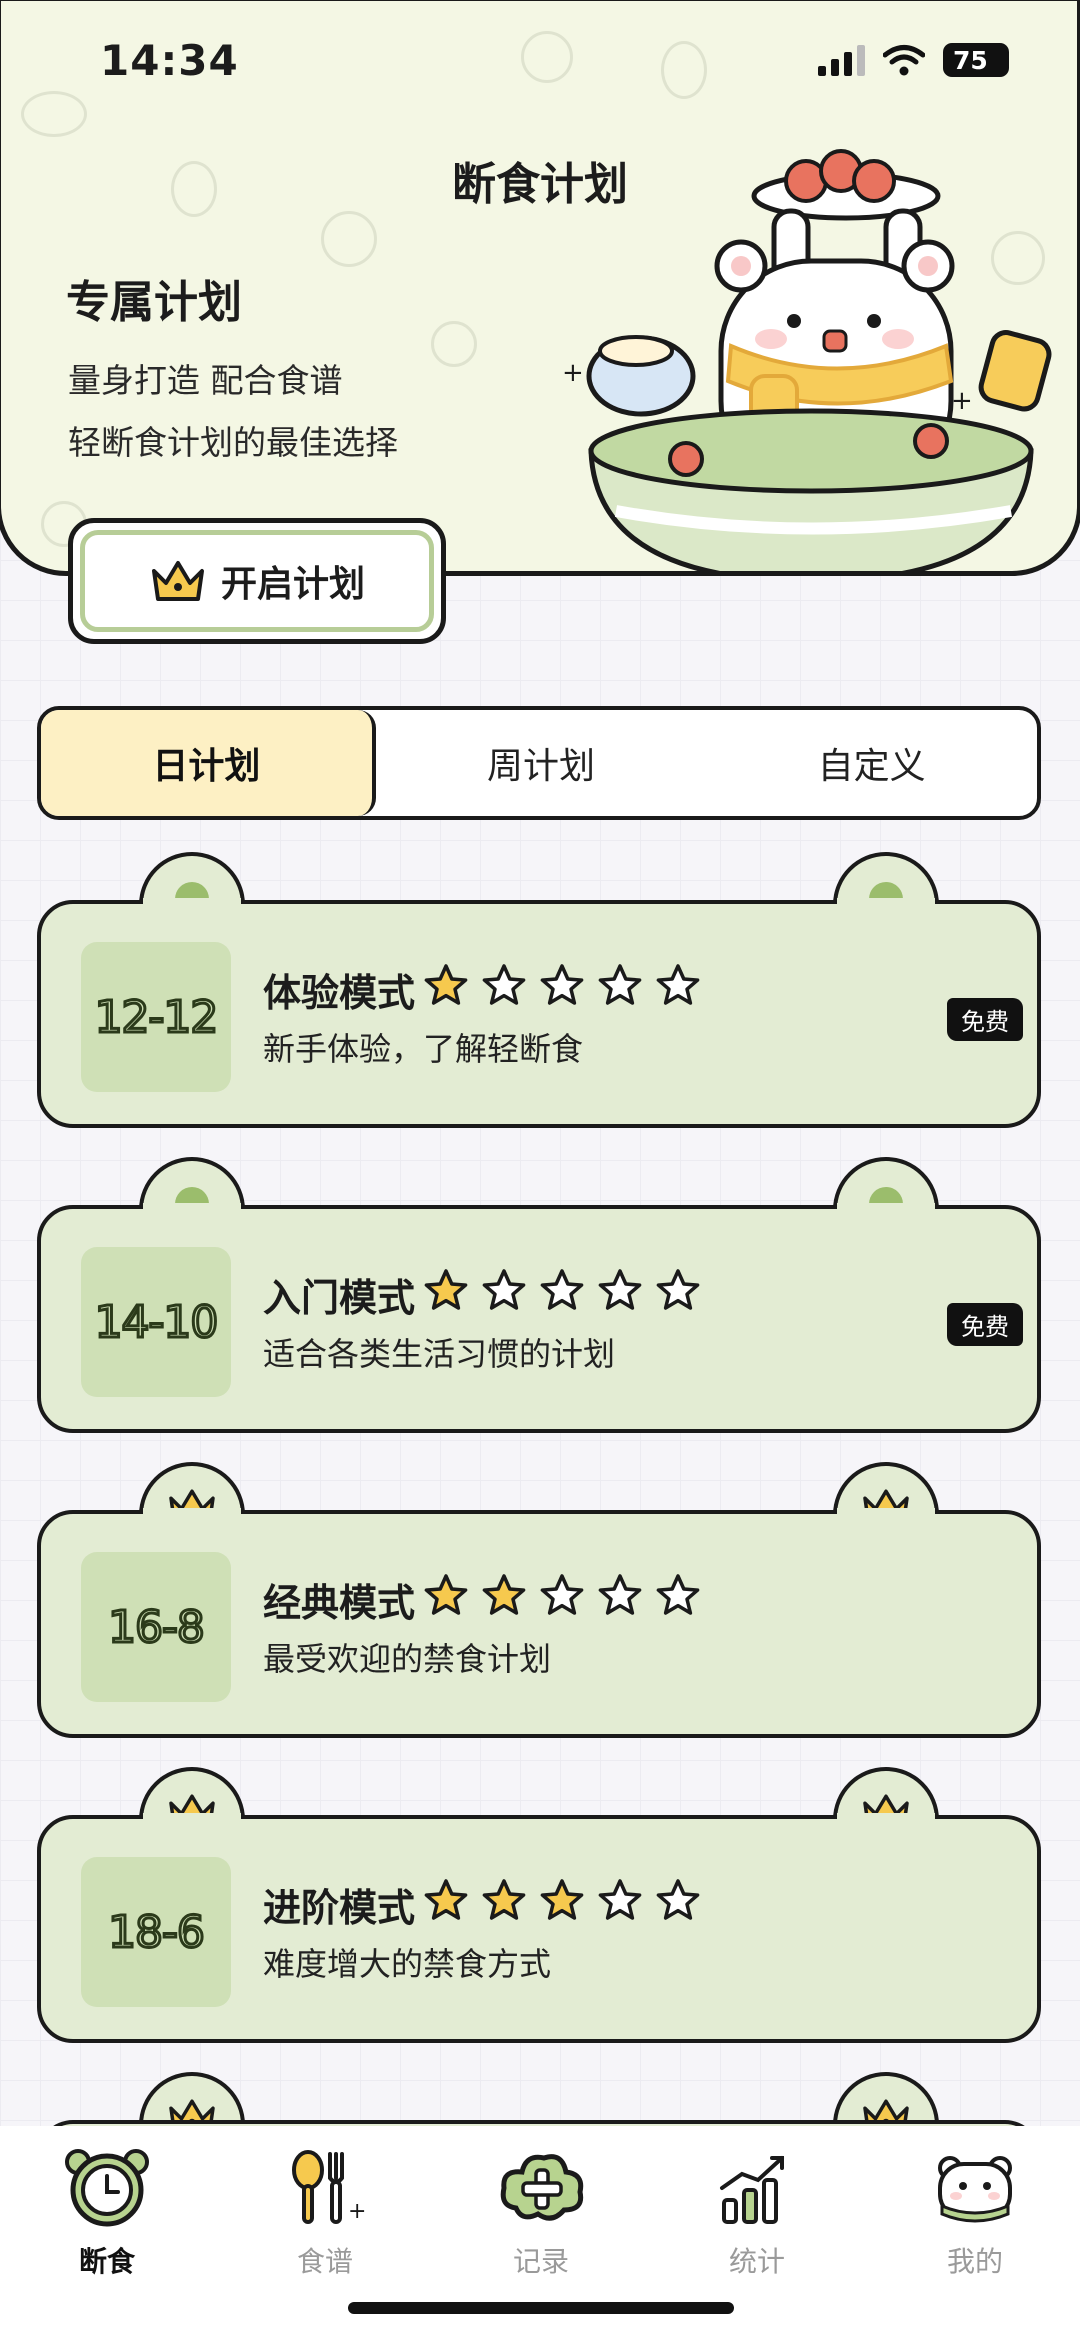 The height and width of the screenshot is (2337, 1080). Describe the element at coordinates (325, 2190) in the screenshot. I see `spoon-fork-icon: +` at that location.